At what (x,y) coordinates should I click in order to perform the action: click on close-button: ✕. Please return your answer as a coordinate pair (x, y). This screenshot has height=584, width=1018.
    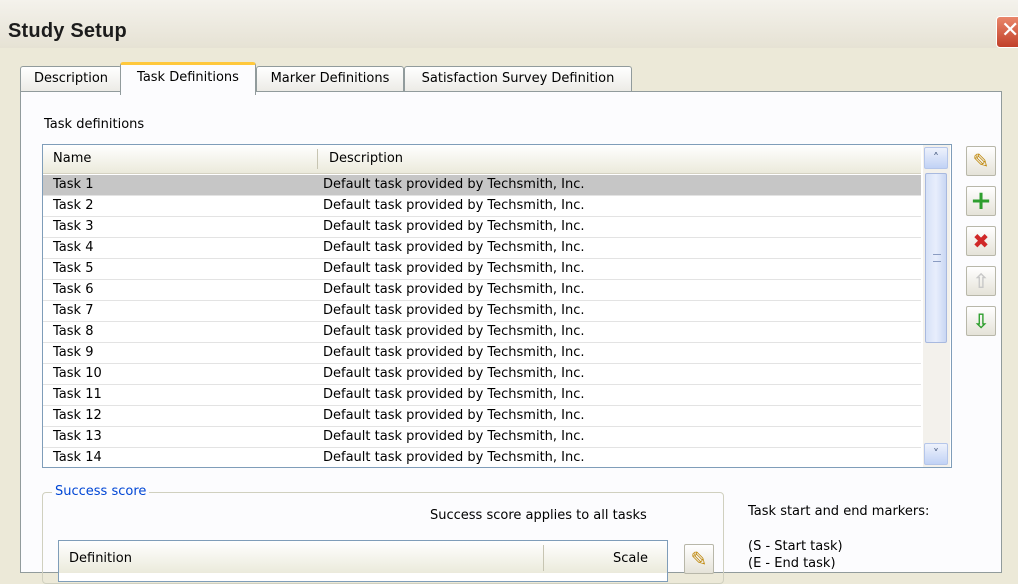
    Looking at the image, I should click on (1007, 32).